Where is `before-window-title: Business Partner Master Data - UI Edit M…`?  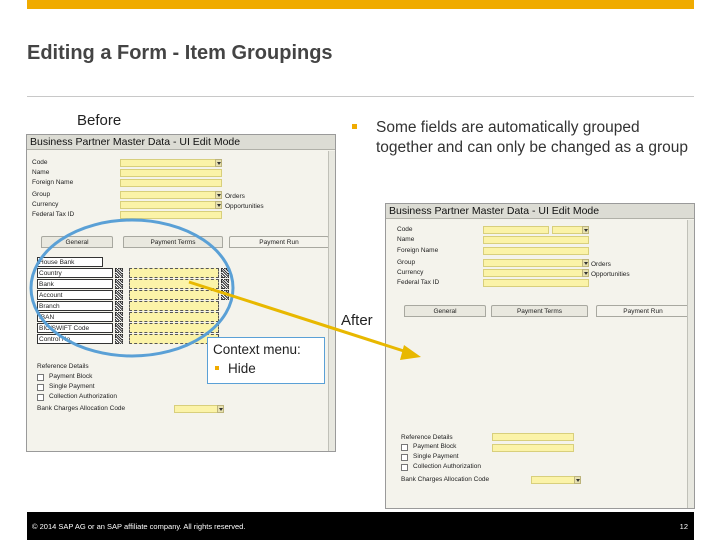 before-window-title: Business Partner Master Data - UI Edit M… is located at coordinates (181, 142).